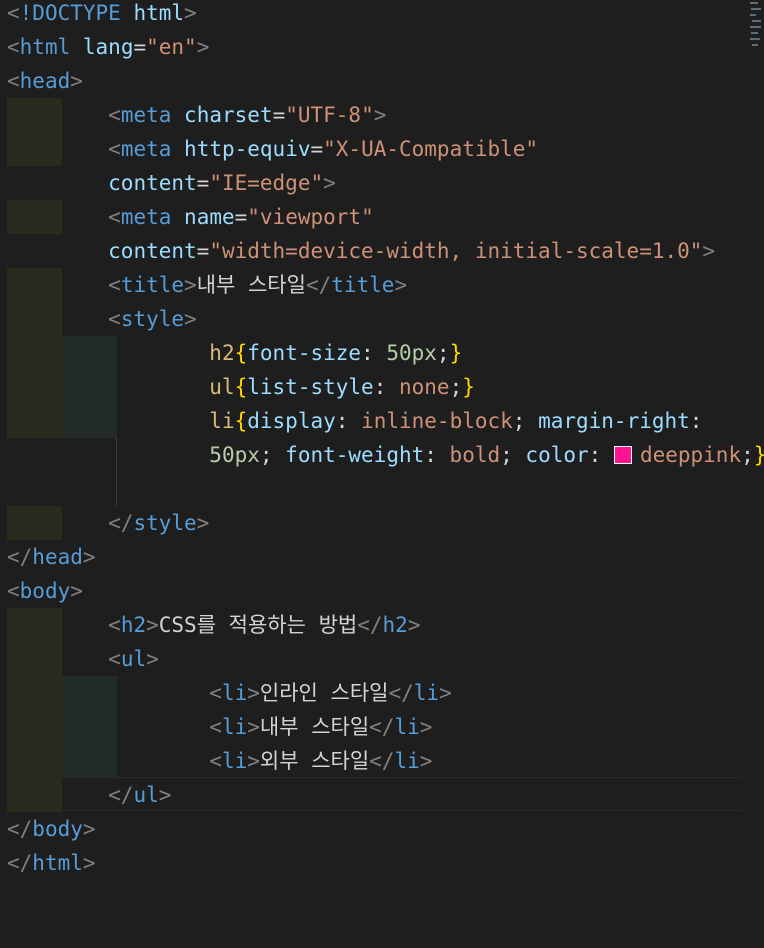 The height and width of the screenshot is (948, 764). I want to click on list-item-text: 내부 스타일, so click(314, 727).